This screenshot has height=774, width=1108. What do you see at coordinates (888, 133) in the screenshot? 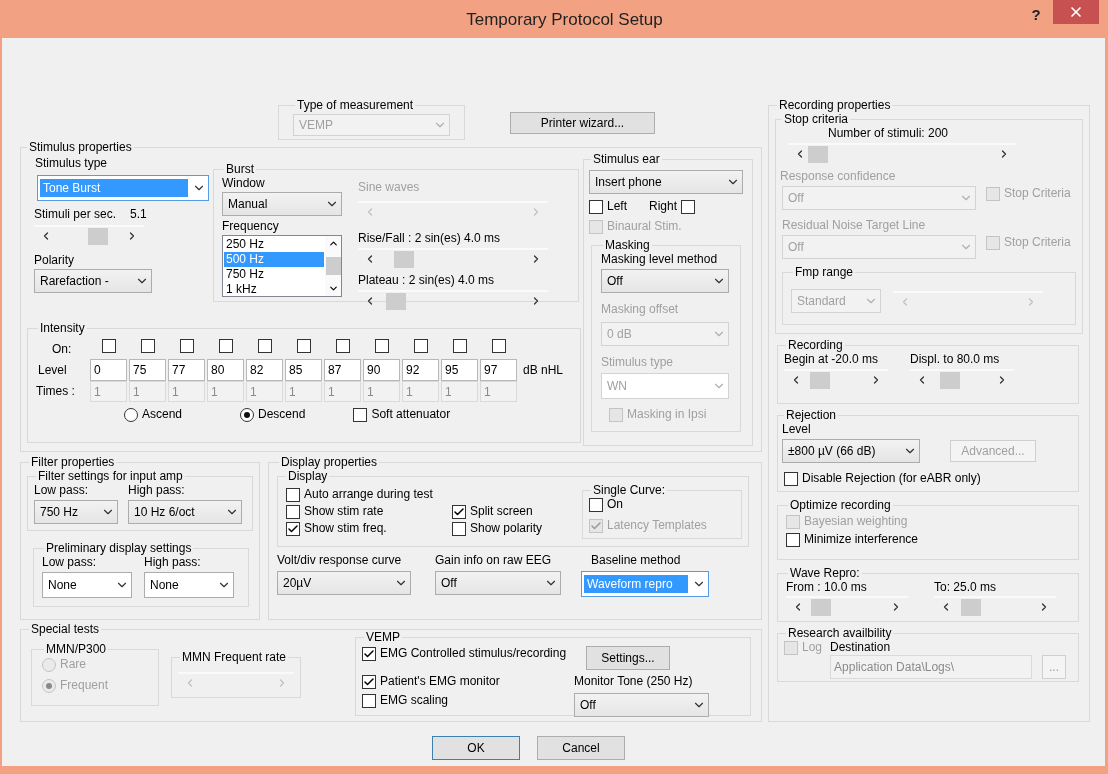
I see `field-label: Number of stimuli: 200` at bounding box center [888, 133].